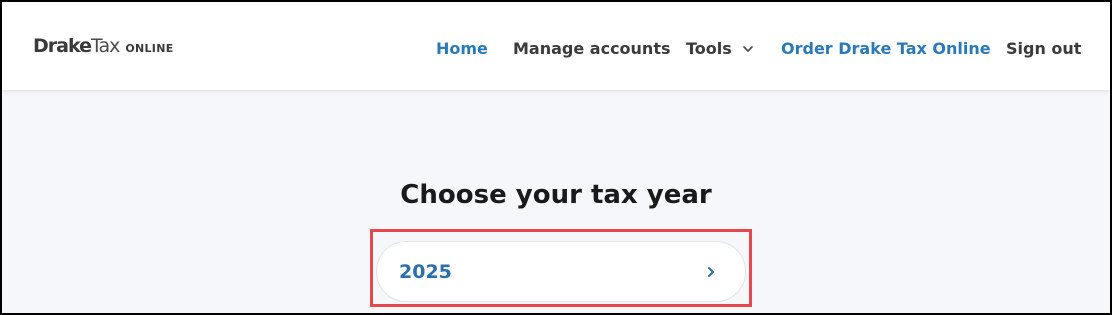 The width and height of the screenshot is (1112, 315). I want to click on nav-sign-out-link: Sign out, so click(1043, 49).